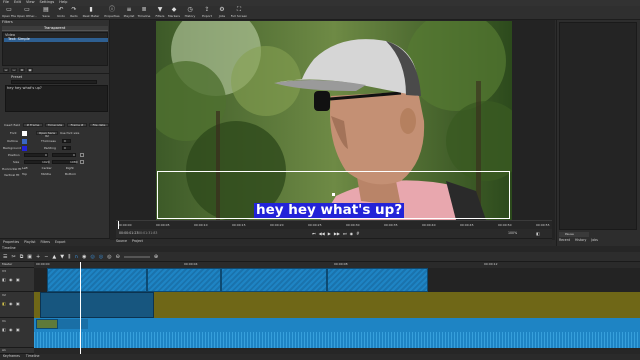 This screenshot has height=360, width=640. I want to click on full-screen-button: ⛶ Full Screen, so click(239, 13).